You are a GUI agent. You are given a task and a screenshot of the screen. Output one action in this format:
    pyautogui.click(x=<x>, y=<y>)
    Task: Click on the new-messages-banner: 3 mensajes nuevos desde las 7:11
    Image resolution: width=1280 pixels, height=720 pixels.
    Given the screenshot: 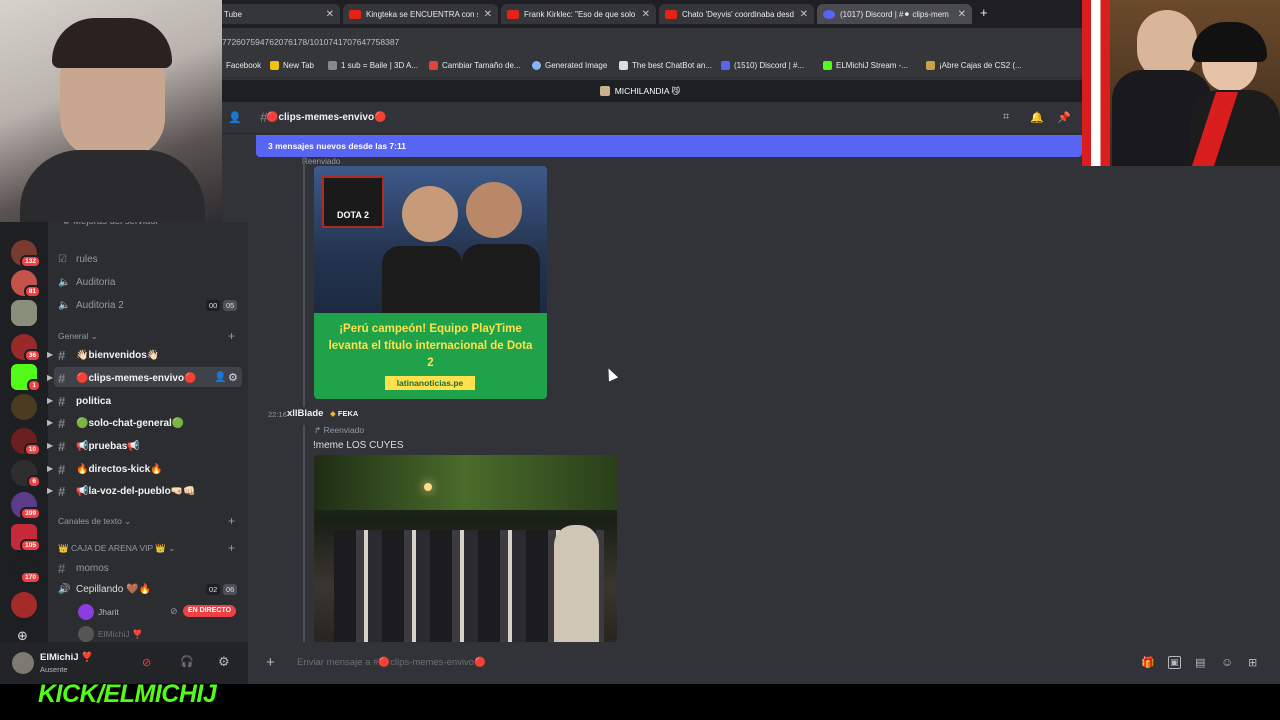 What is the action you would take?
    pyautogui.click(x=669, y=146)
    